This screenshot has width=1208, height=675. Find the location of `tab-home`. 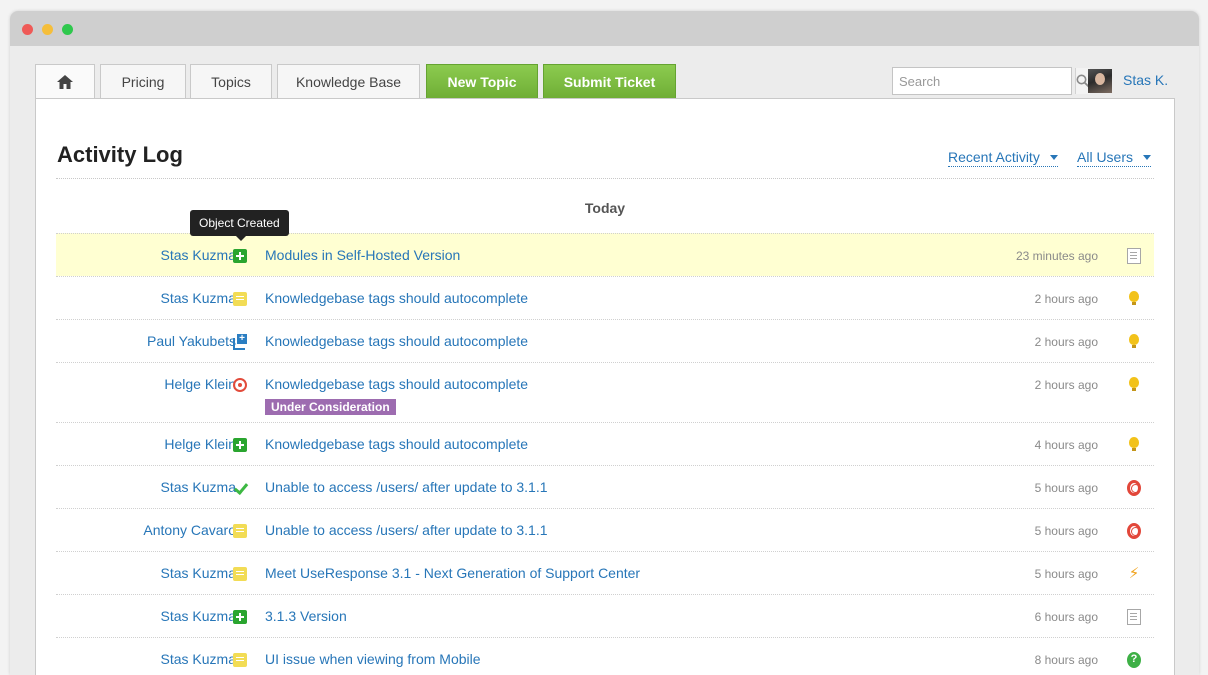

tab-home is located at coordinates (65, 81).